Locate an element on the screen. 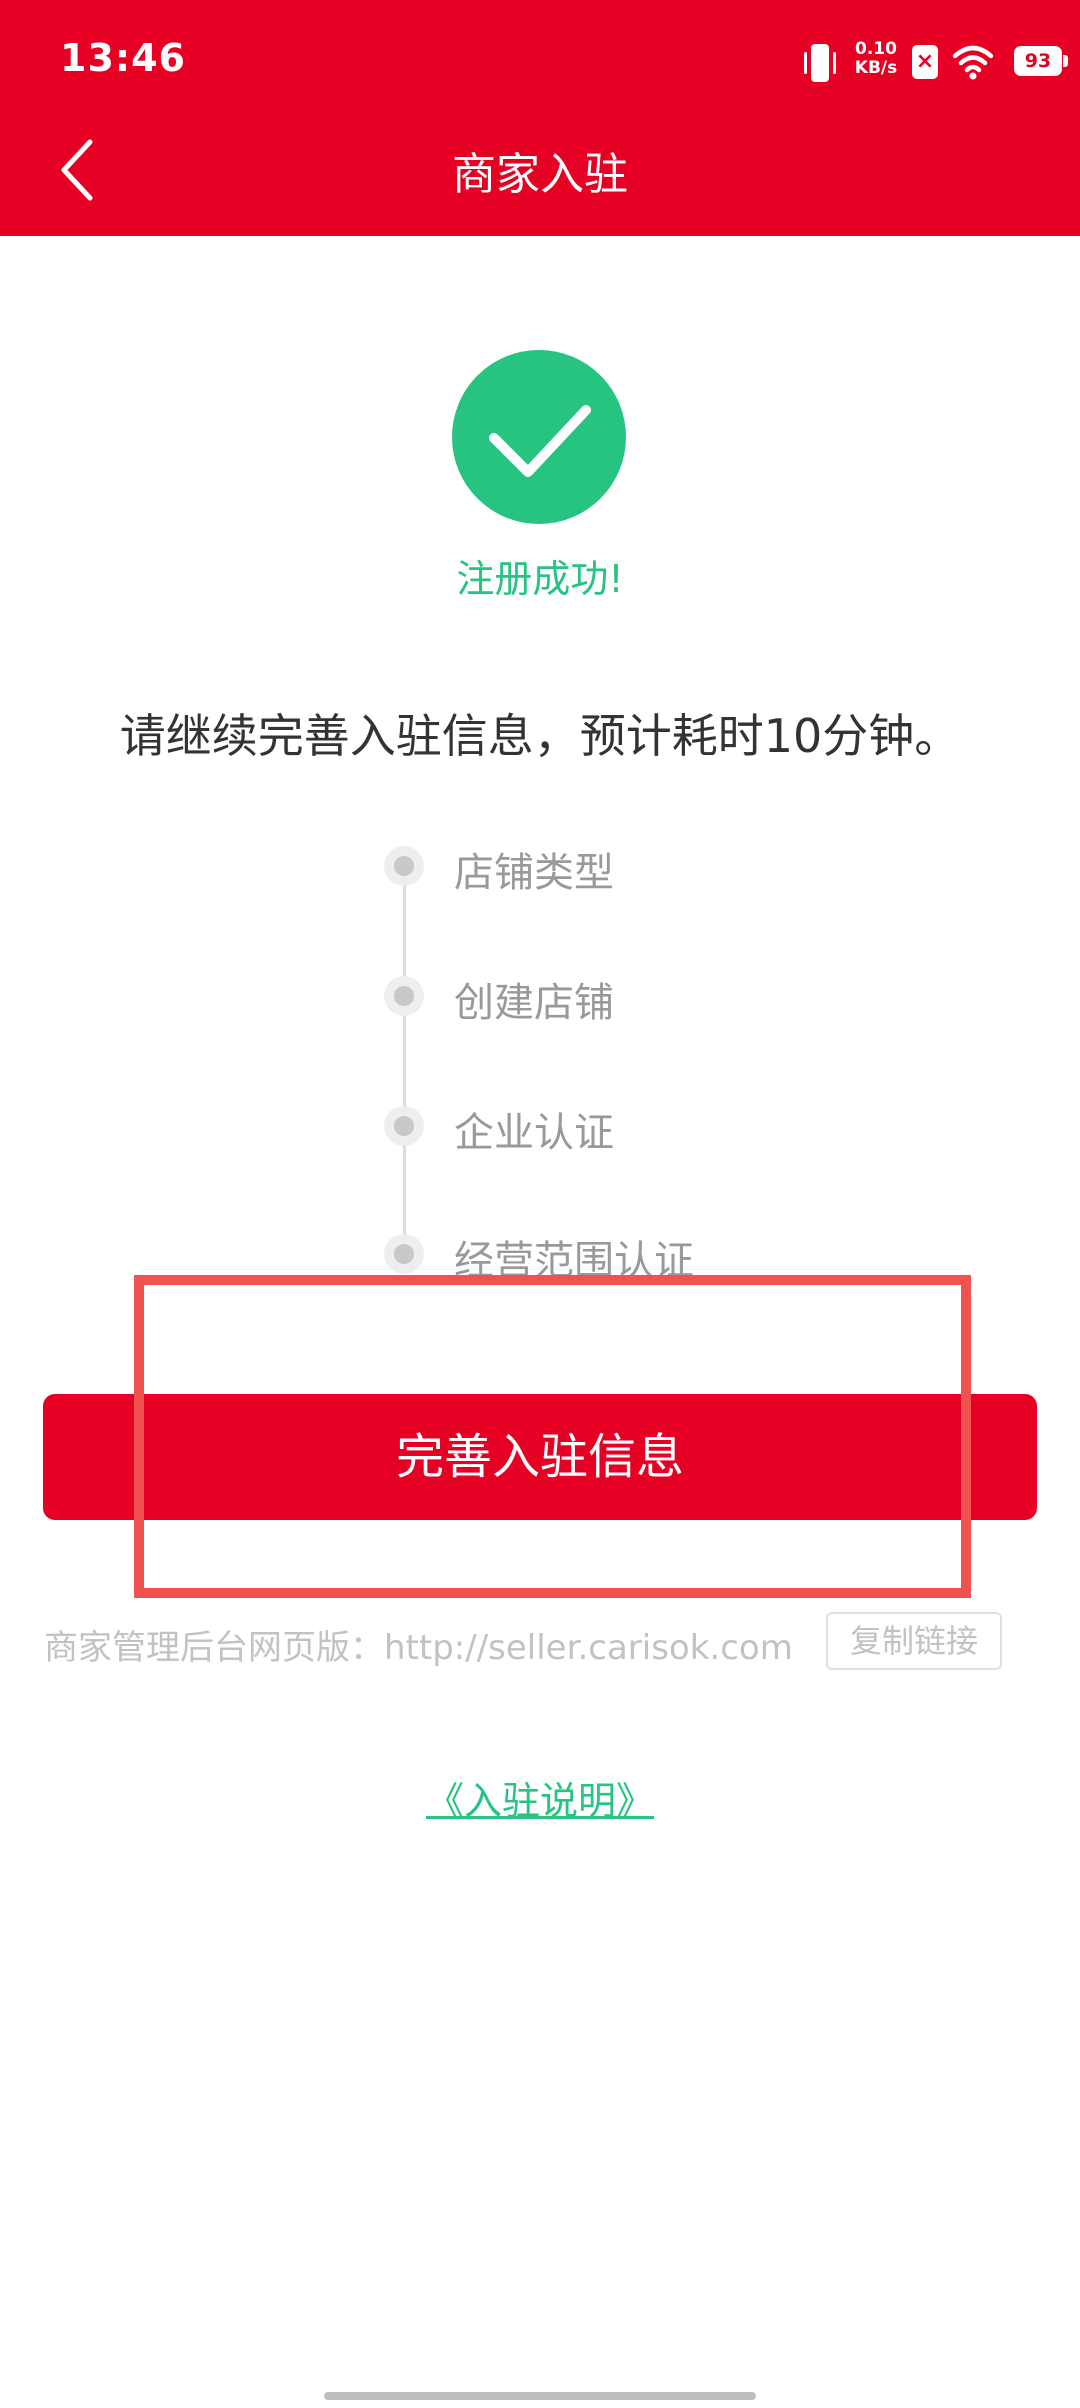 This screenshot has width=1080, height=2408. copy-link-button: 复制链接 is located at coordinates (914, 1641).